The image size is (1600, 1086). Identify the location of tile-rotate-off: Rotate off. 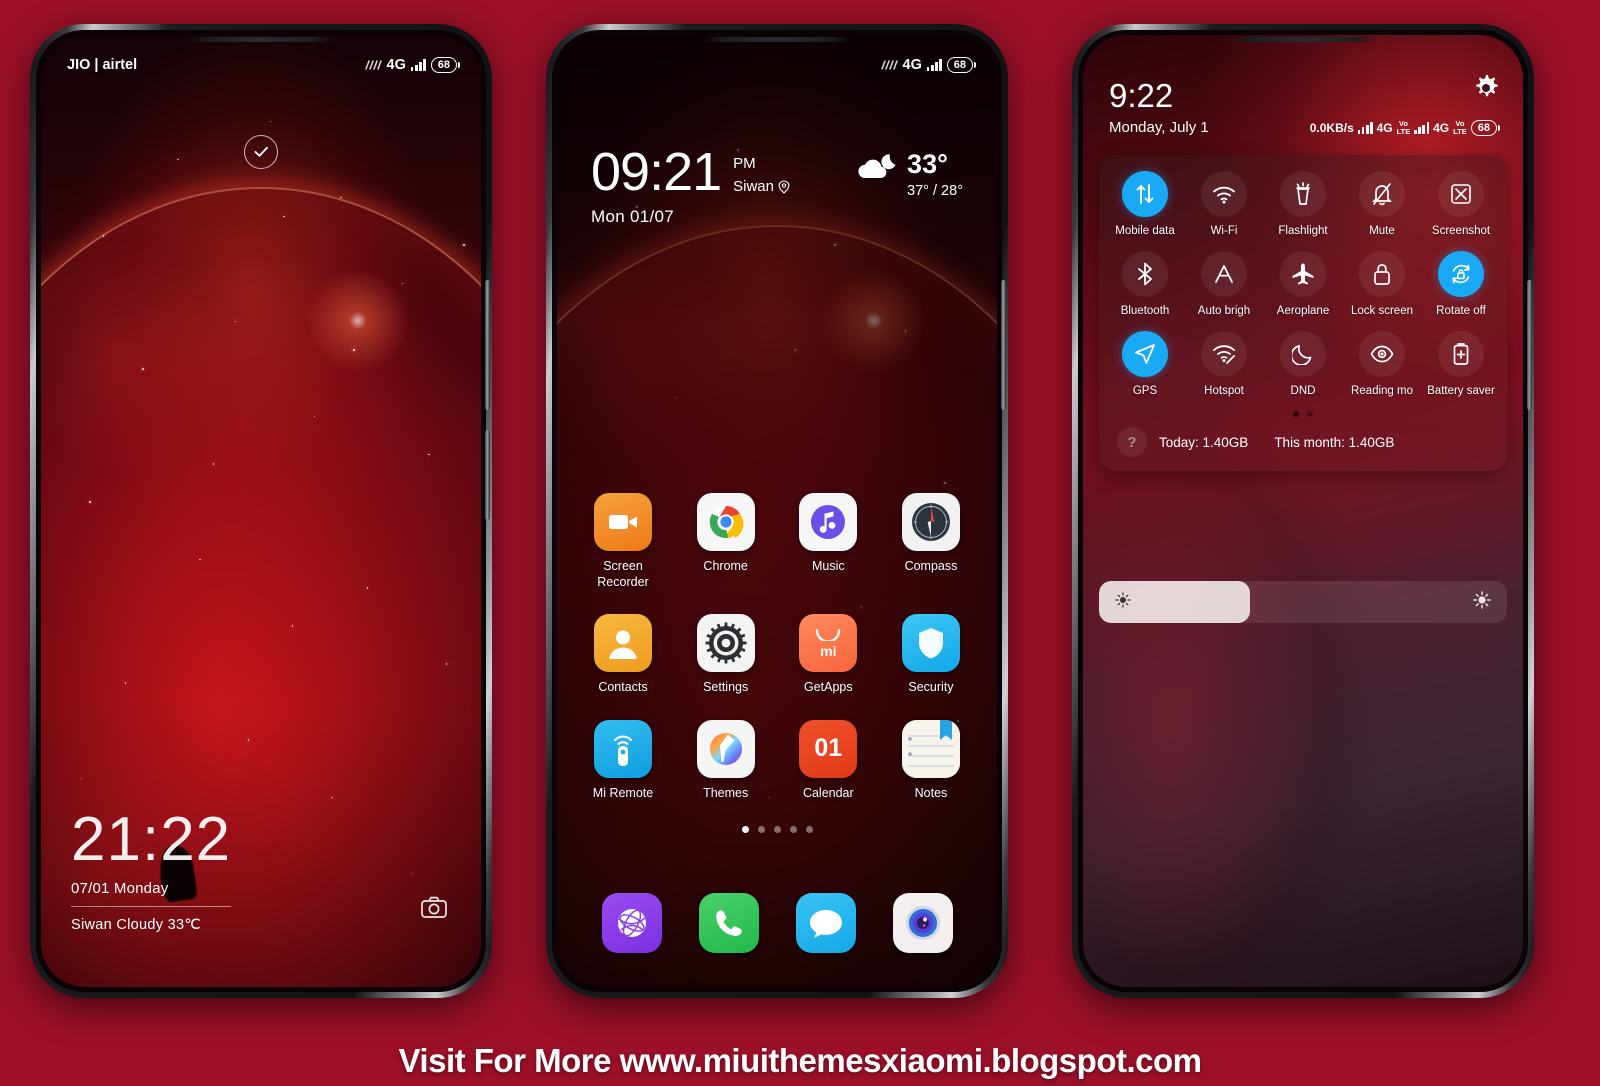
(1461, 284).